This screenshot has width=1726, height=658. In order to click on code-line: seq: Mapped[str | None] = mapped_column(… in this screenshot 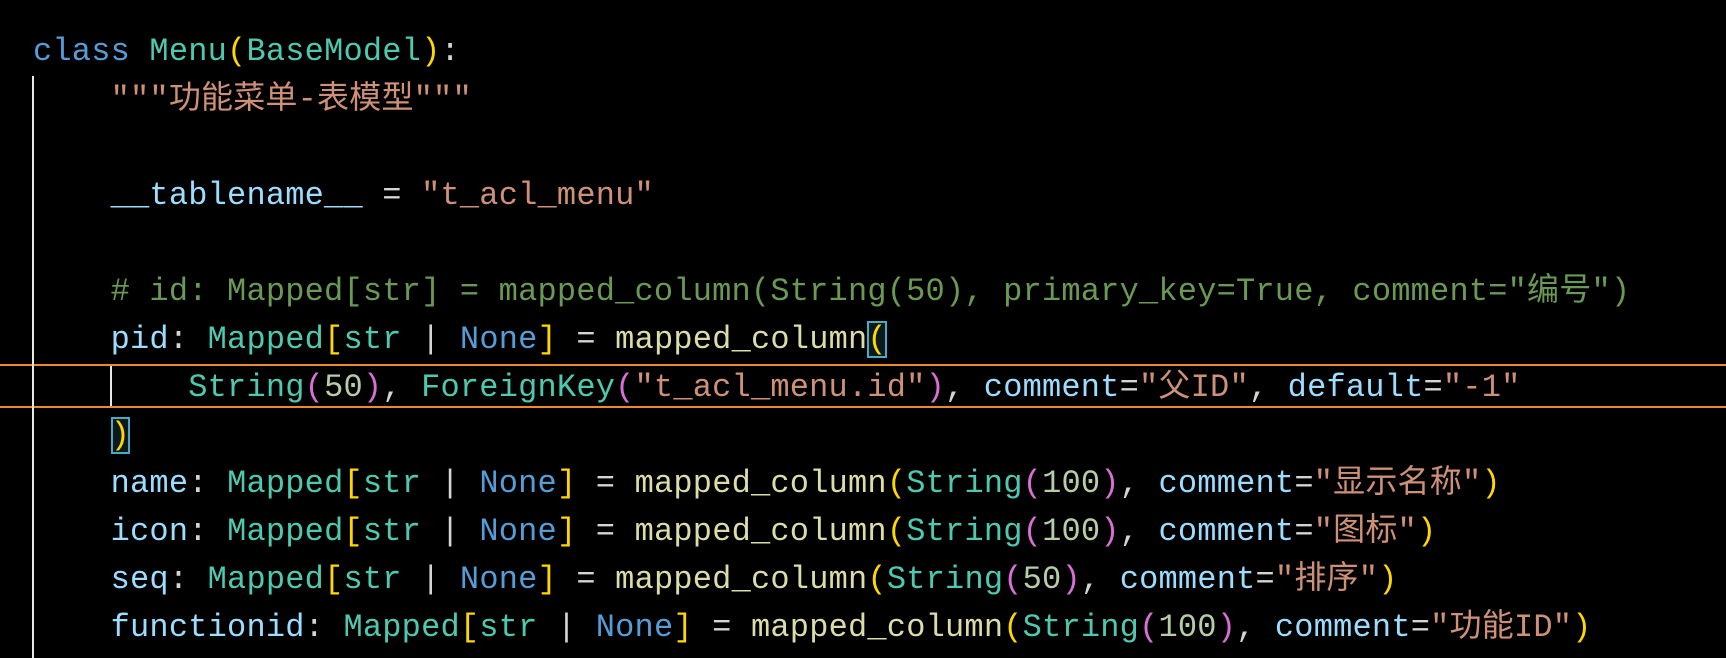, I will do `click(715, 580)`.